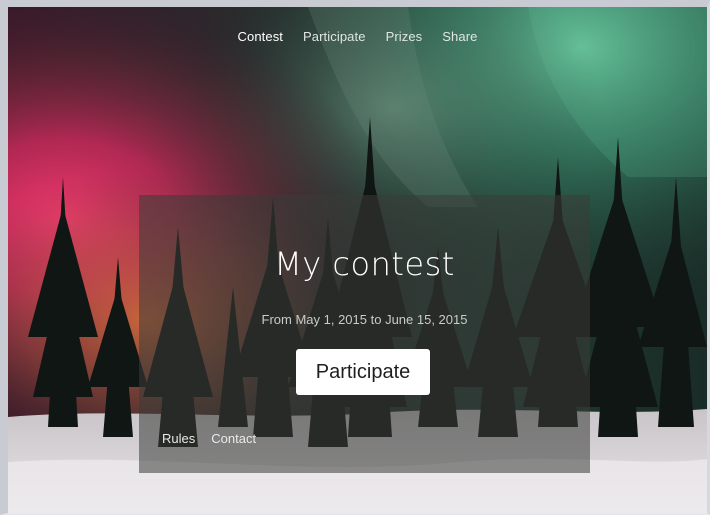 This screenshot has height=515, width=710. I want to click on nav-item-contest: Contest, so click(261, 36).